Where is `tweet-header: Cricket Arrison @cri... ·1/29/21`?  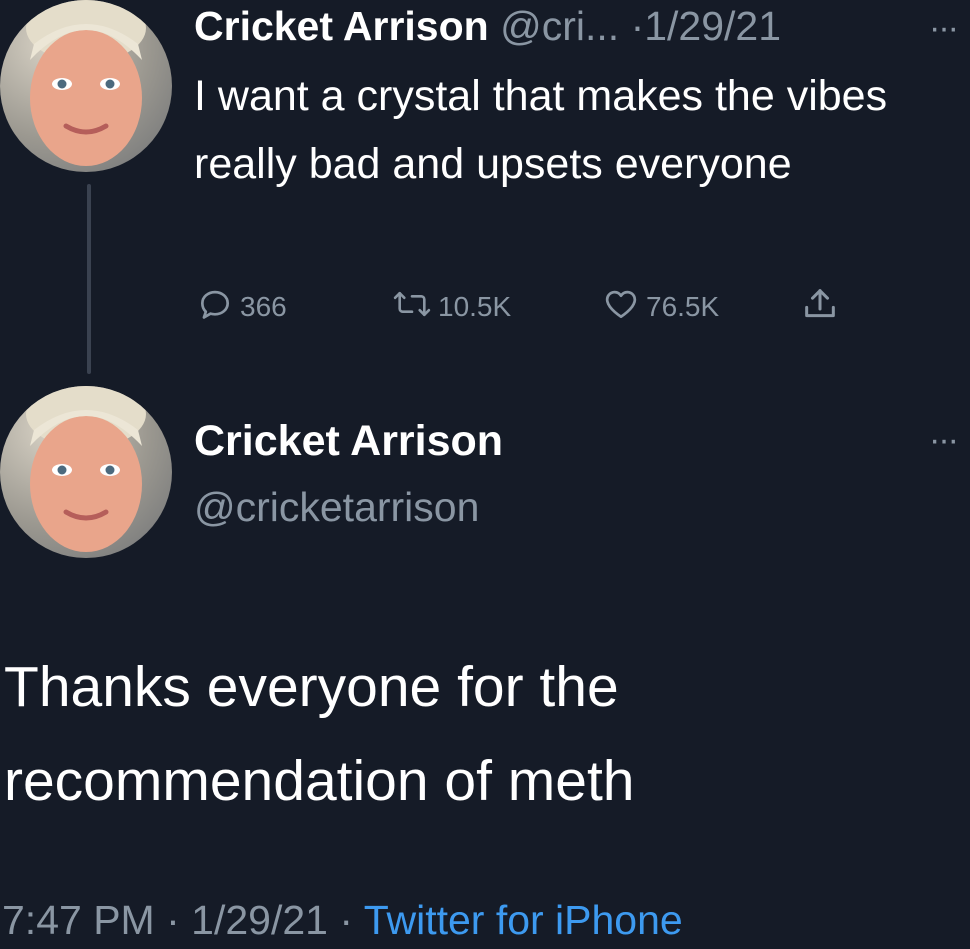
tweet-header: Cricket Arrison @cri... ·1/29/21 is located at coordinates (487, 26).